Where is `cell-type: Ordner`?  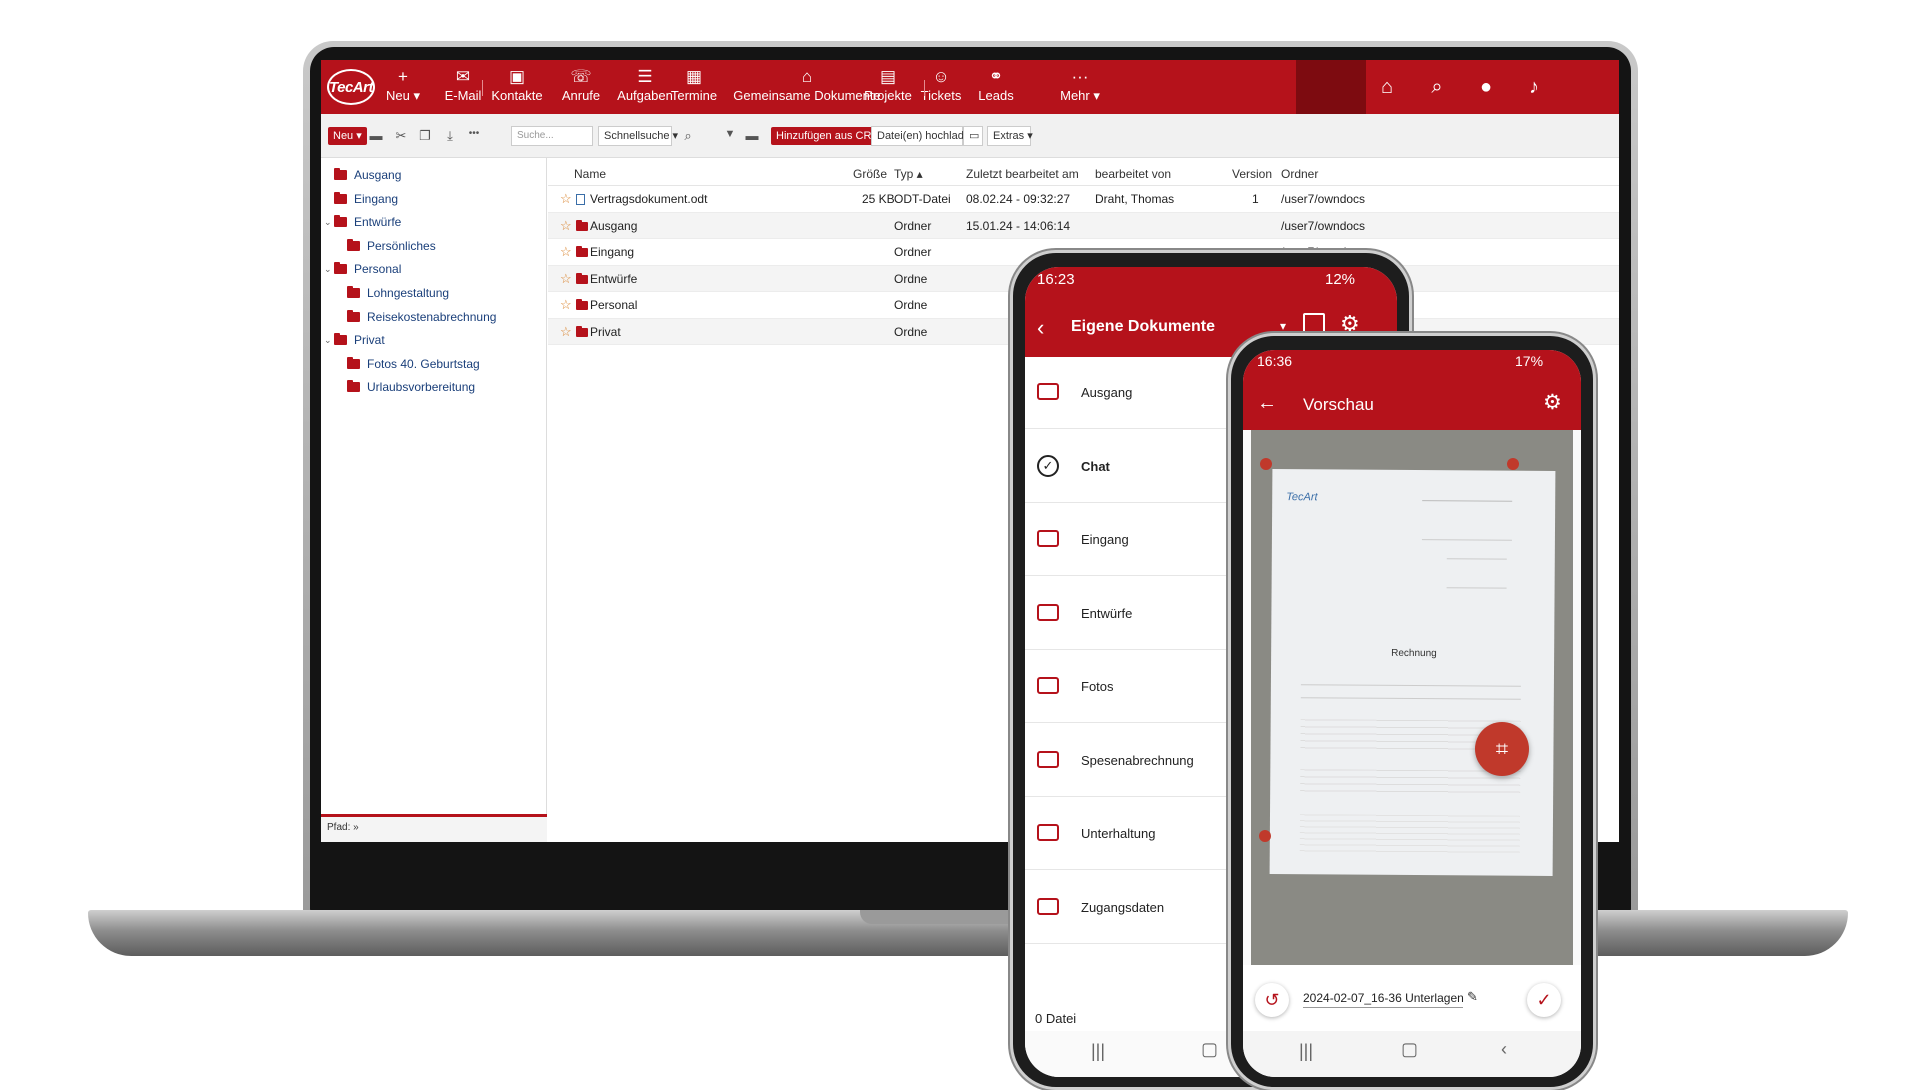 cell-type: Ordner is located at coordinates (913, 225).